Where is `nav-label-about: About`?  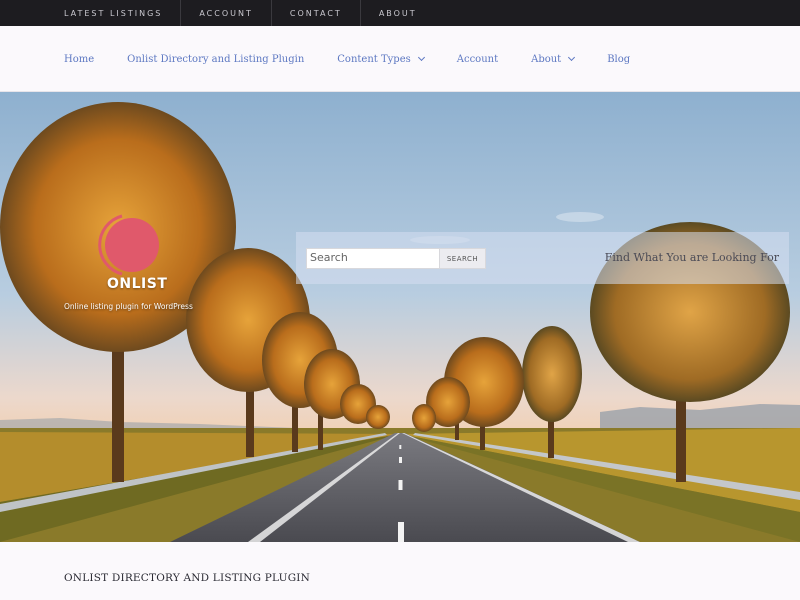 nav-label-about: About is located at coordinates (546, 59).